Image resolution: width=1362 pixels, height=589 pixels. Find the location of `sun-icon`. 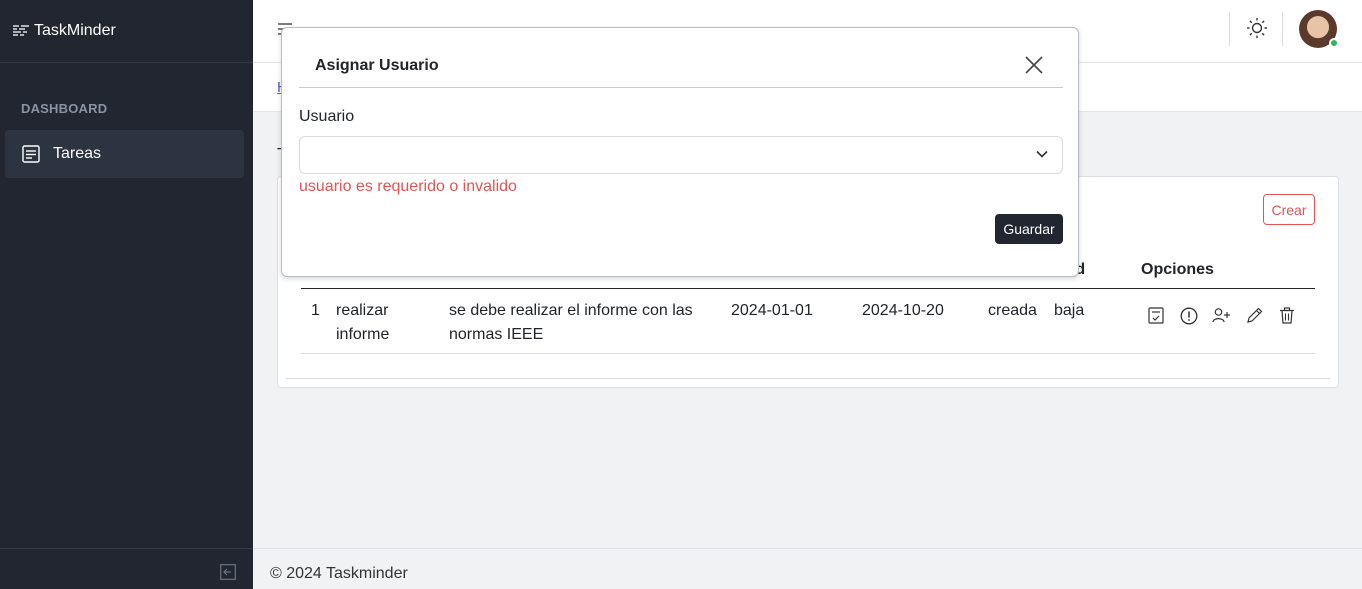

sun-icon is located at coordinates (1257, 28).